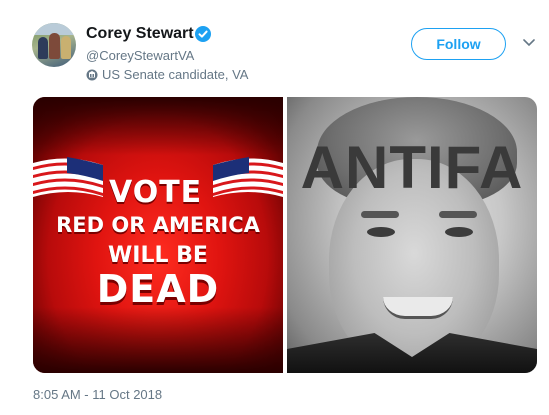 This screenshot has width=549, height=415. I want to click on author-handle: @CoreyStewartVA, so click(140, 55).